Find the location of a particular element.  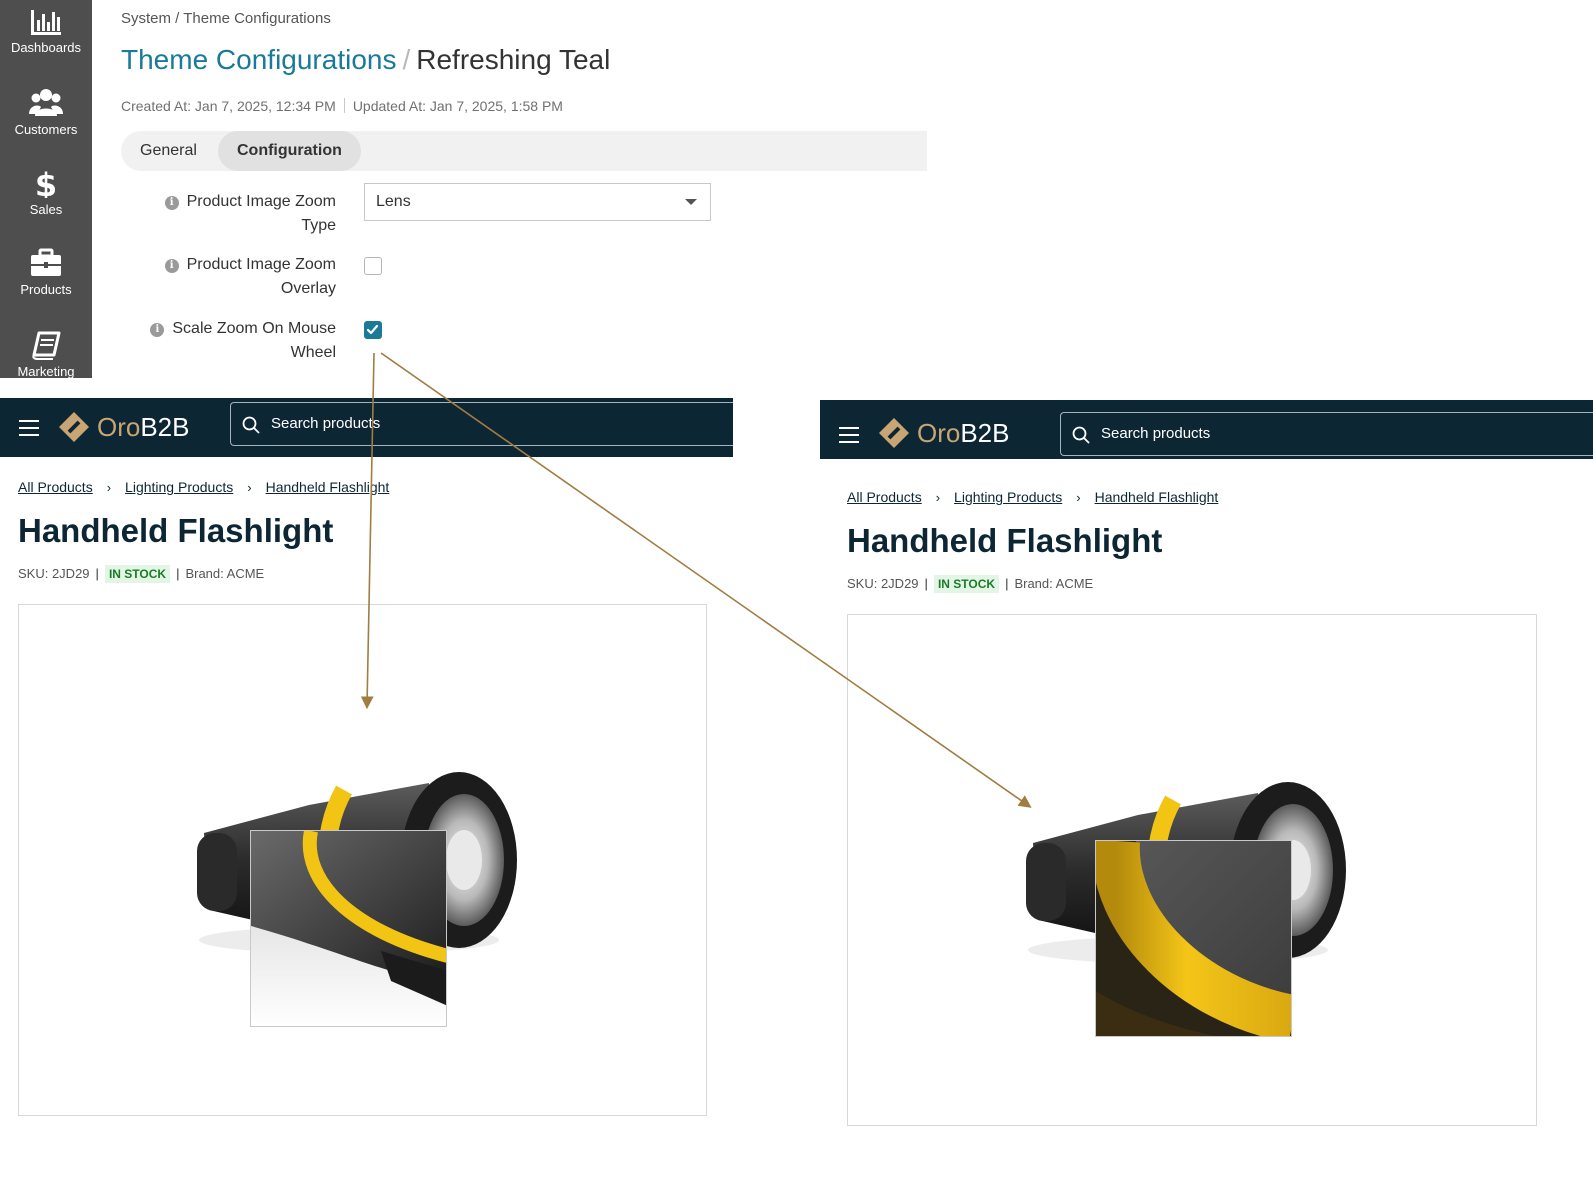

field-product-image-zoom-type: i Product Image Zoom Type Lens is located at coordinates (421, 213).